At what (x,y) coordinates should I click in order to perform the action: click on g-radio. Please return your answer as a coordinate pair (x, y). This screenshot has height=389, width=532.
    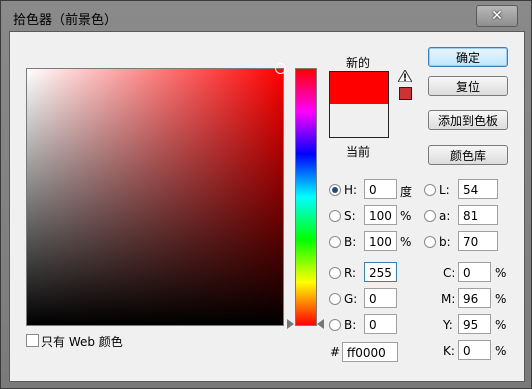
    Looking at the image, I should click on (335, 299).